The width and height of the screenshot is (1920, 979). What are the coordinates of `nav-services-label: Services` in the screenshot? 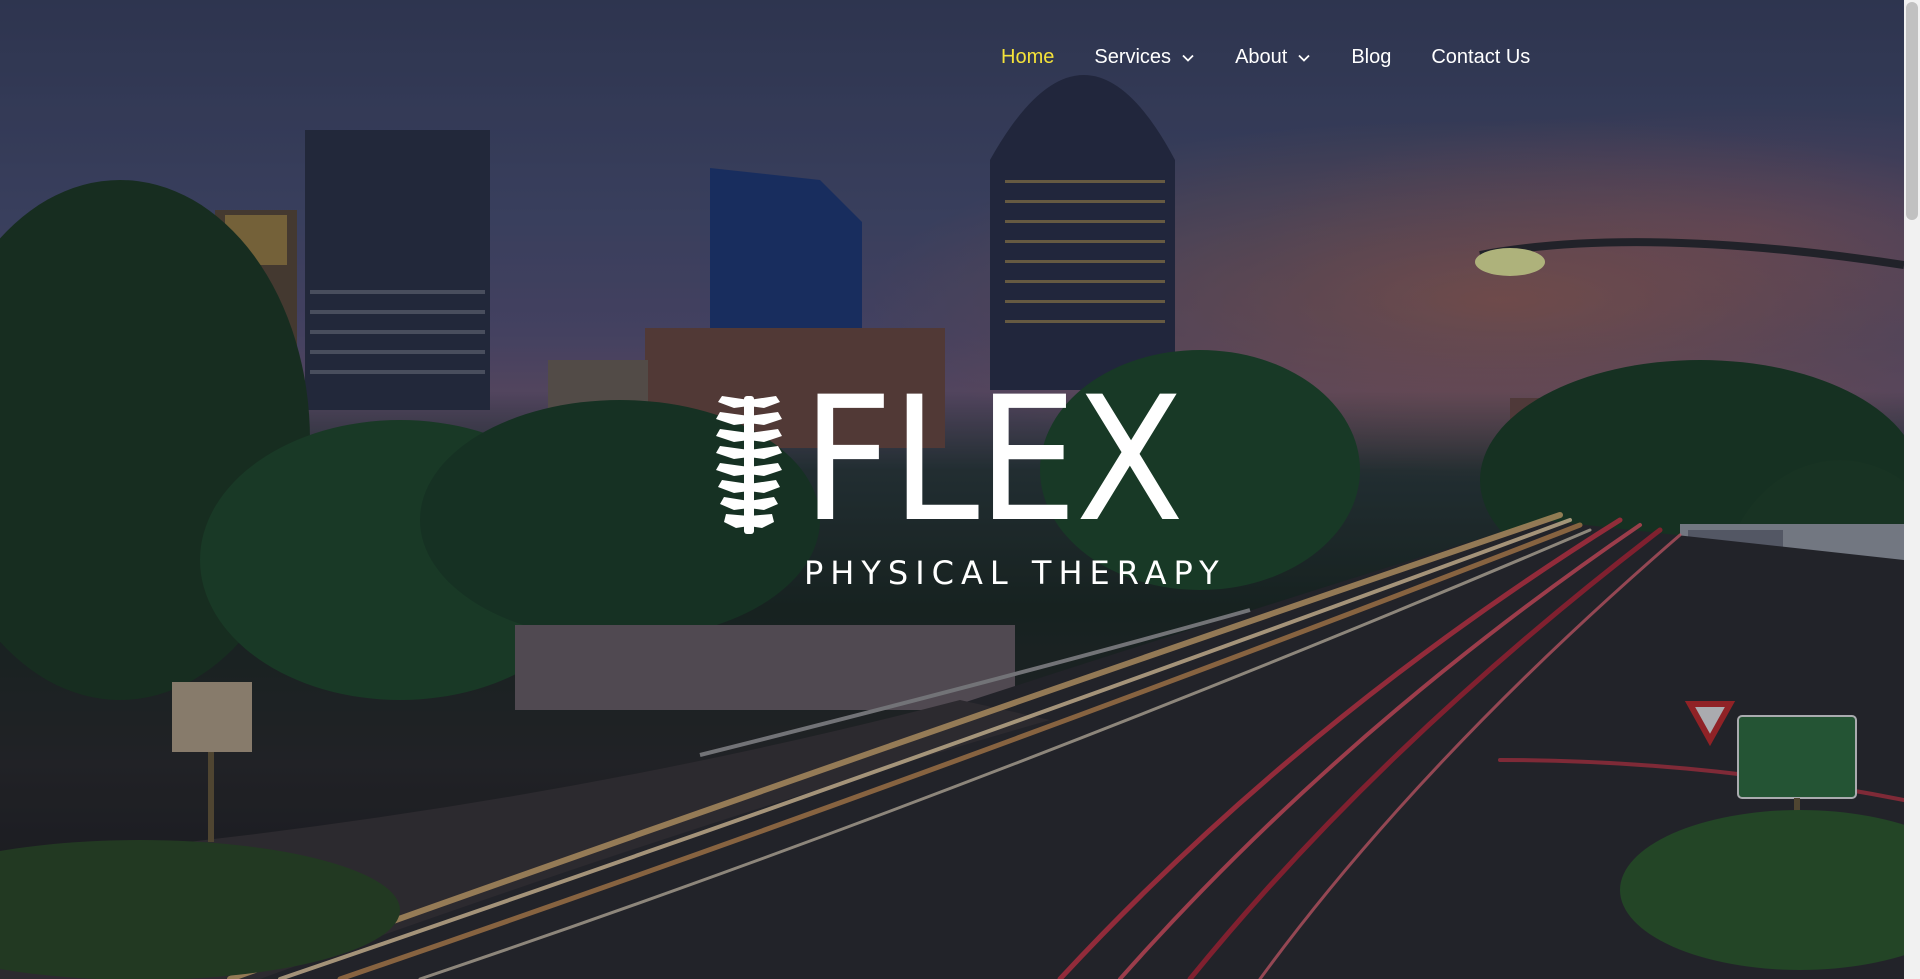 It's located at (1133, 57).